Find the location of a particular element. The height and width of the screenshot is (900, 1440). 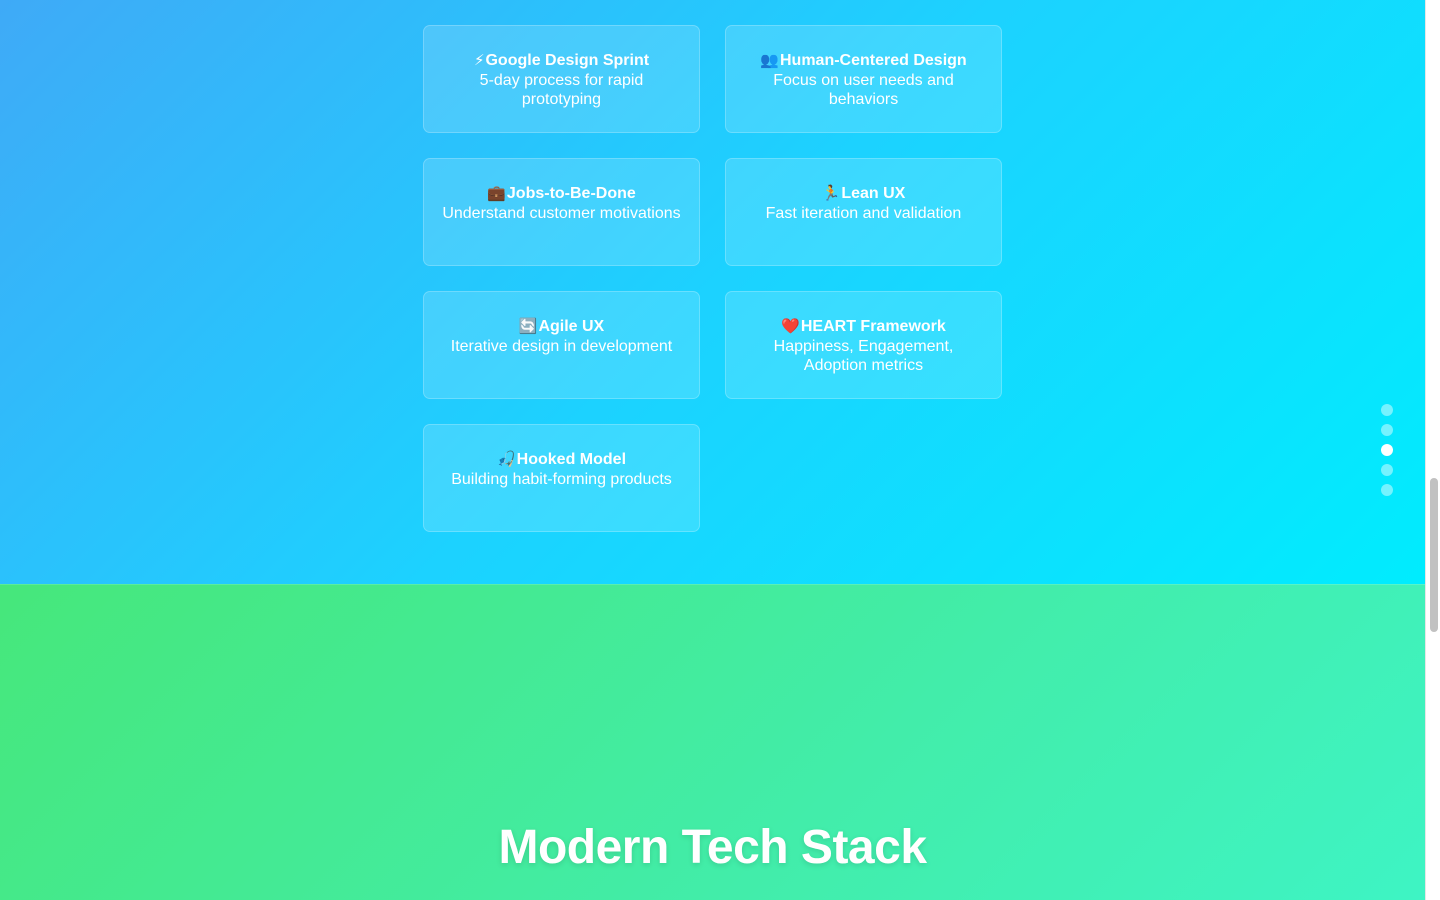

card-title: Human-Centered Design is located at coordinates (873, 60).